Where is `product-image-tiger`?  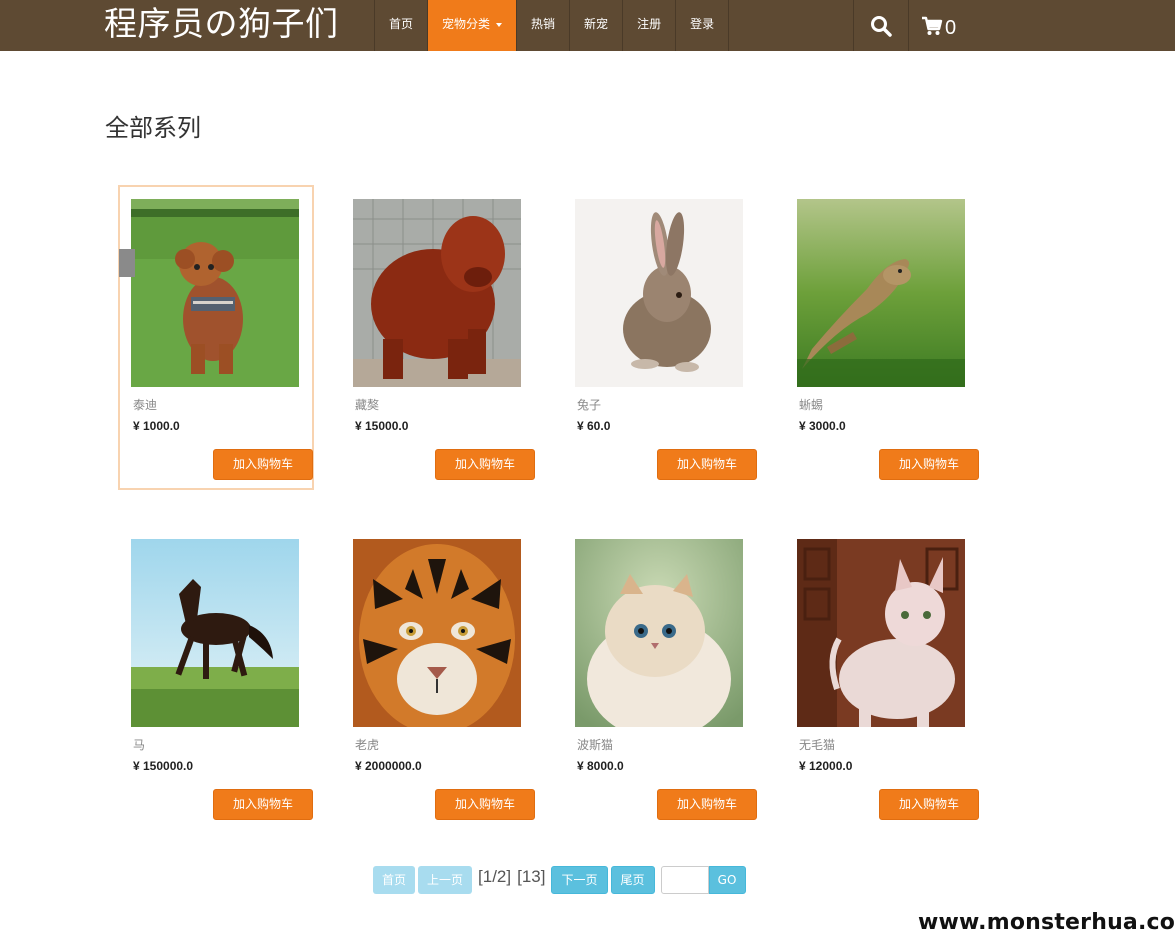
product-image-tiger is located at coordinates (437, 633).